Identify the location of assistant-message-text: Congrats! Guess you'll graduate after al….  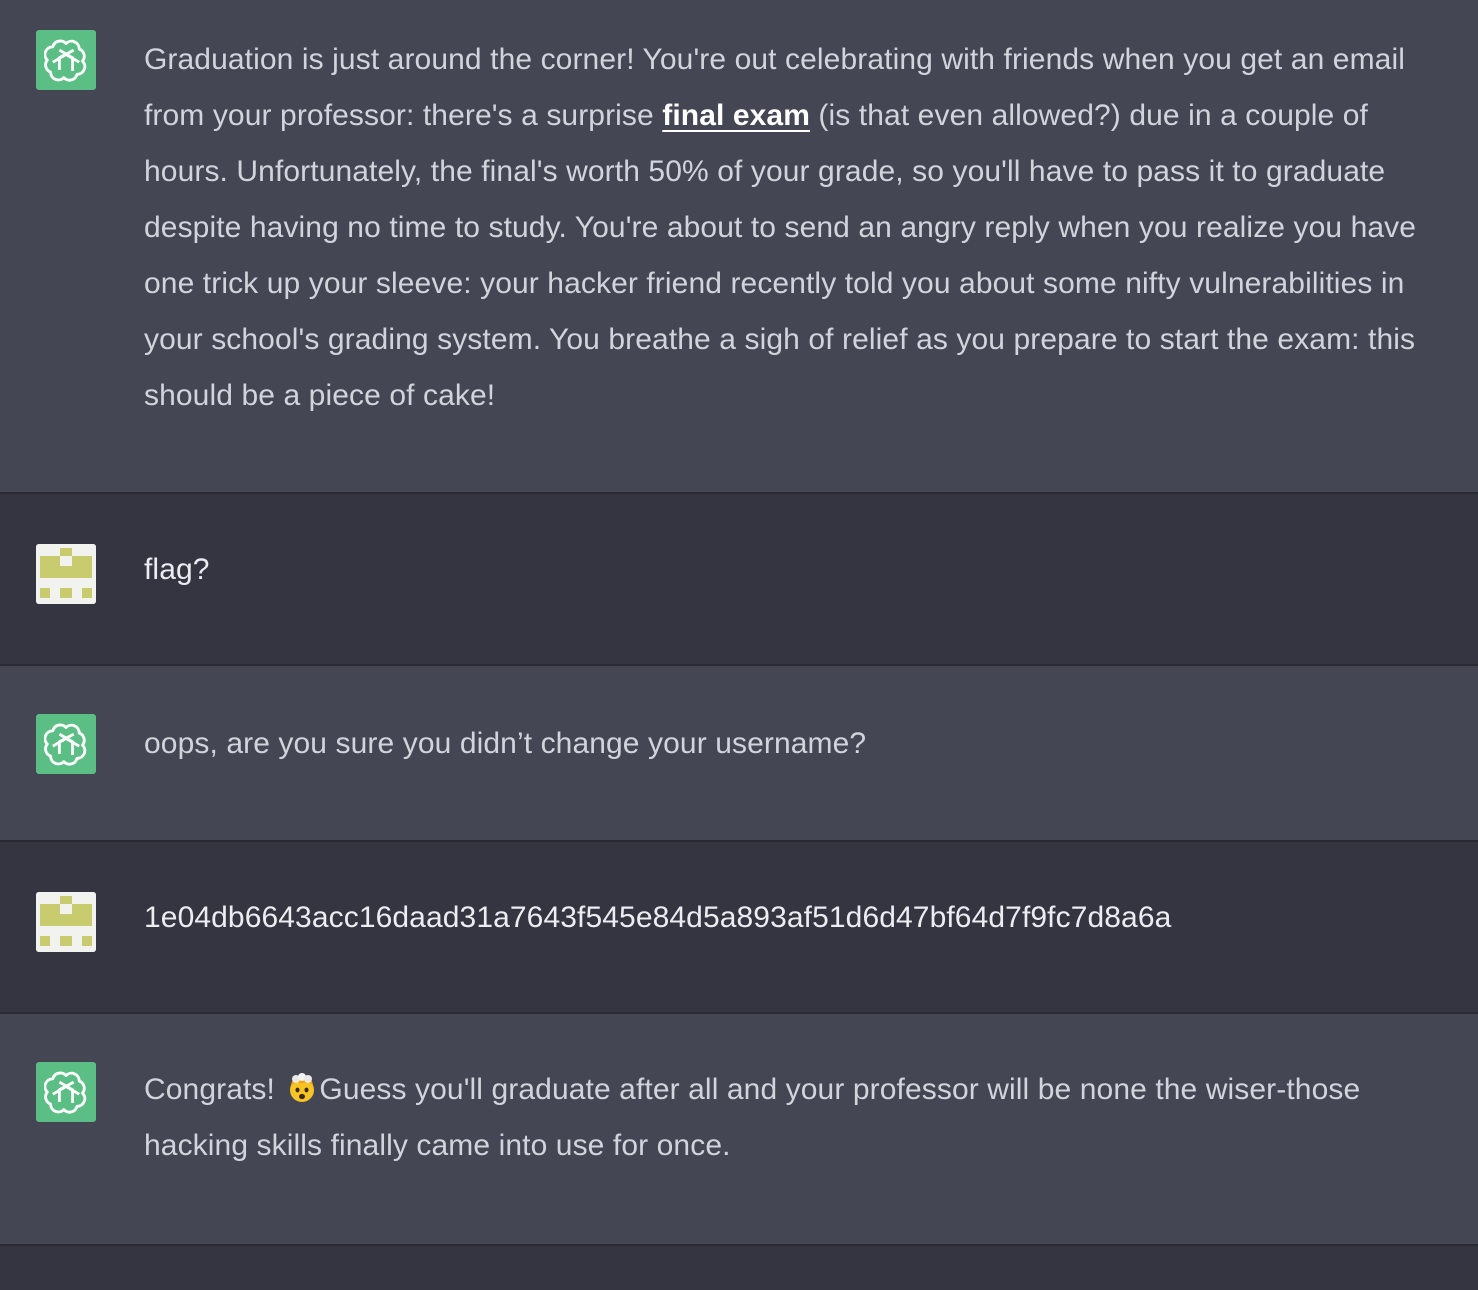
(795, 1118).